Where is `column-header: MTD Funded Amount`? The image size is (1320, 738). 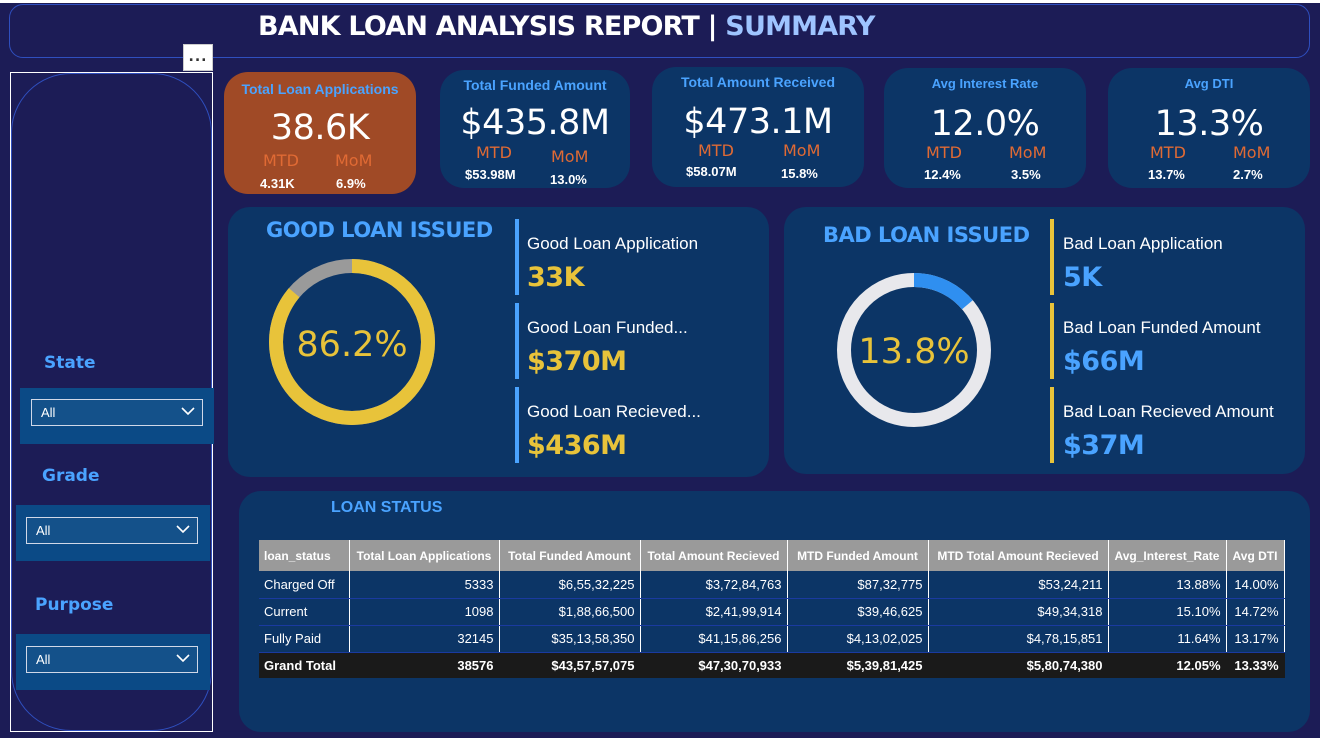 column-header: MTD Funded Amount is located at coordinates (858, 555).